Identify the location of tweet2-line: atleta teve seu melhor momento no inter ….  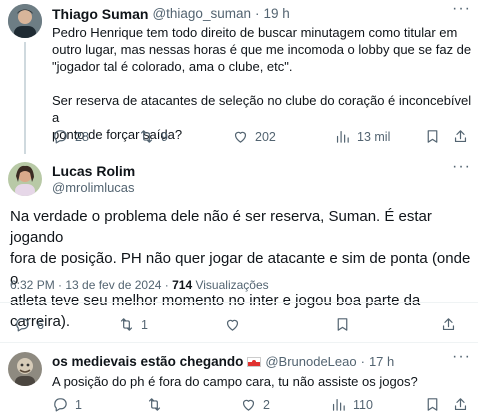
(215, 311).